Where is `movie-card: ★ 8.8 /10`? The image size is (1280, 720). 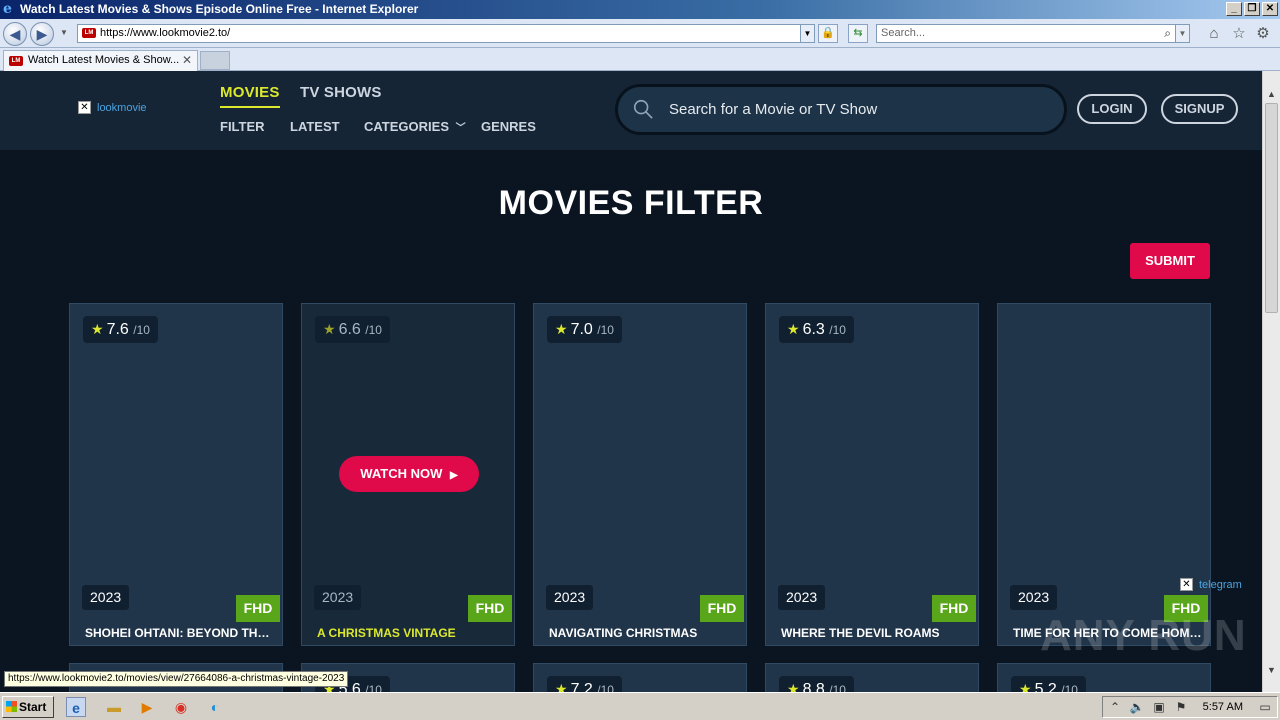 movie-card: ★ 8.8 /10 is located at coordinates (872, 677).